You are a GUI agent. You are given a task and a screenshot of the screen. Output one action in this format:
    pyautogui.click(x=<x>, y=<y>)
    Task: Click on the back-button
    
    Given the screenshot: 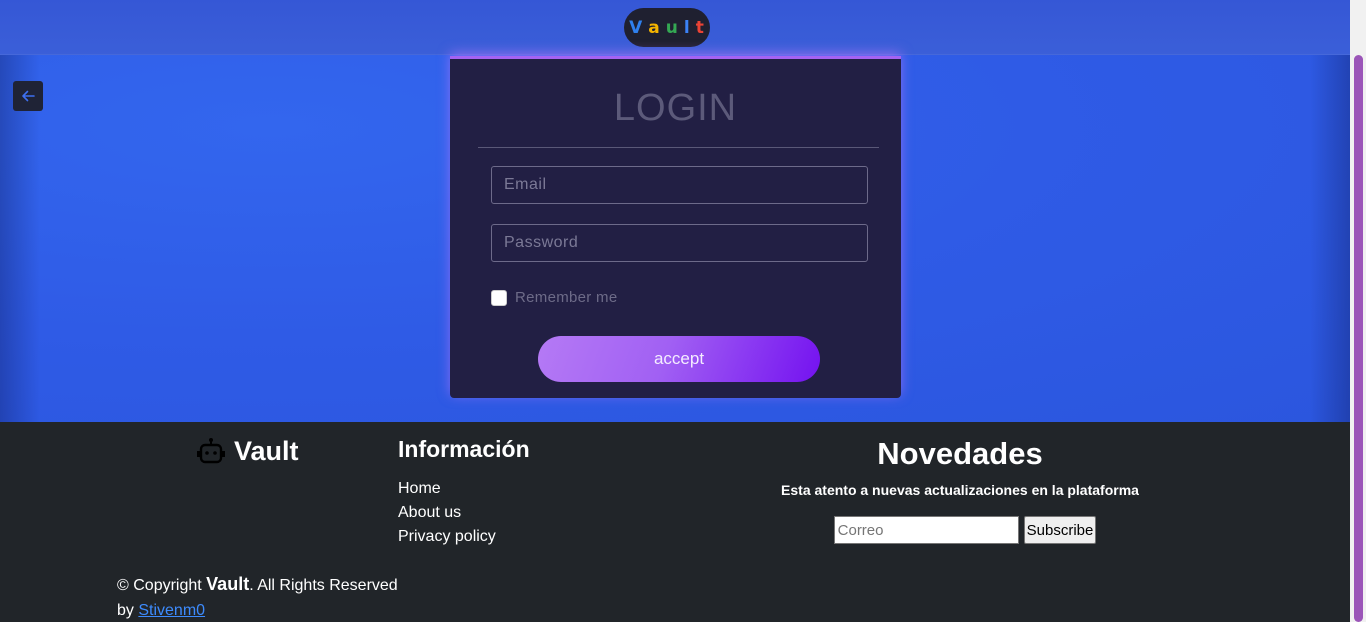 What is the action you would take?
    pyautogui.click(x=28, y=96)
    